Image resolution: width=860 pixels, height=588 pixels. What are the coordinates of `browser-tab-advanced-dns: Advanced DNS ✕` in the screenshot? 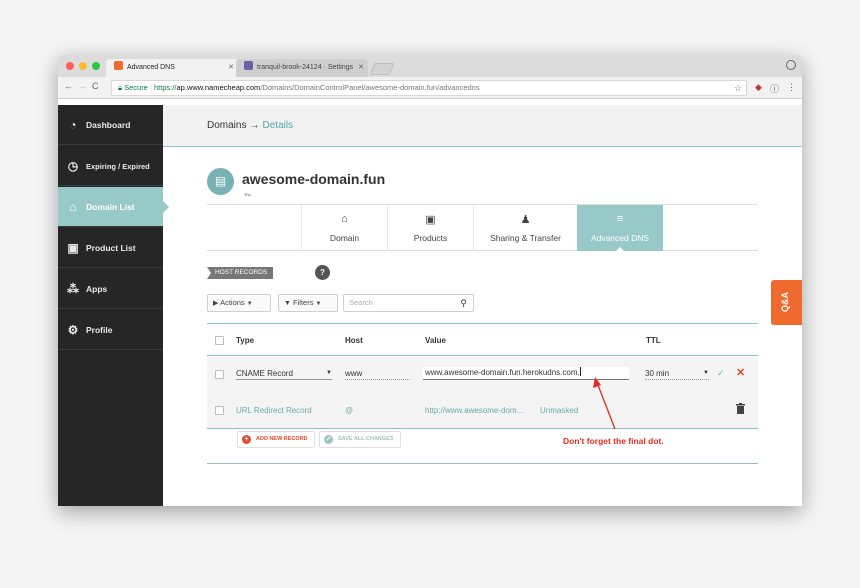 It's located at (172, 68).